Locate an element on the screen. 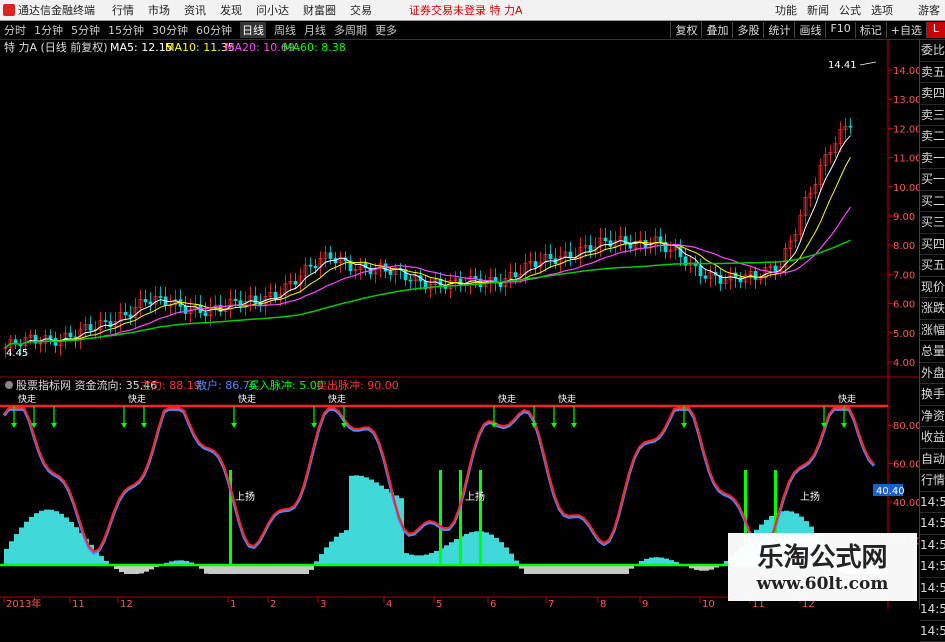  draw-button: 画线 is located at coordinates (809, 30).